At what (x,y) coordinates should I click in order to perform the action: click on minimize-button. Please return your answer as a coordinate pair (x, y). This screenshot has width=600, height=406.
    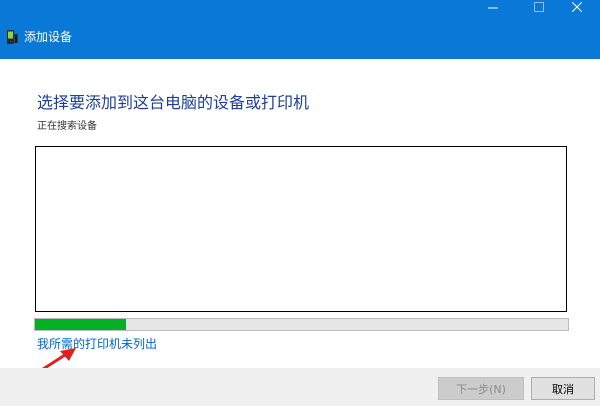
    Looking at the image, I should click on (493, 7).